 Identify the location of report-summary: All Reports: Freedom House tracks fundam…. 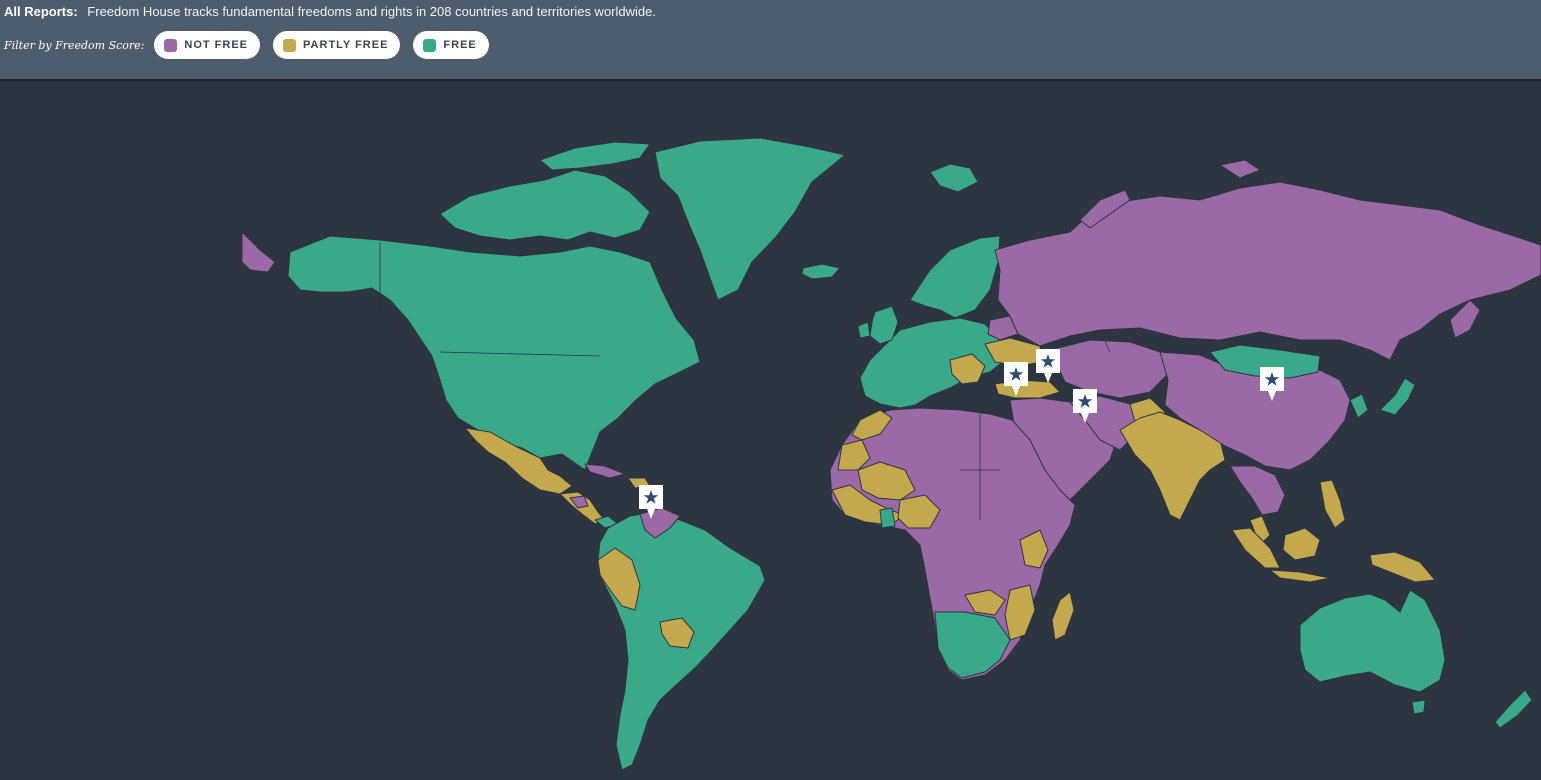
(330, 13).